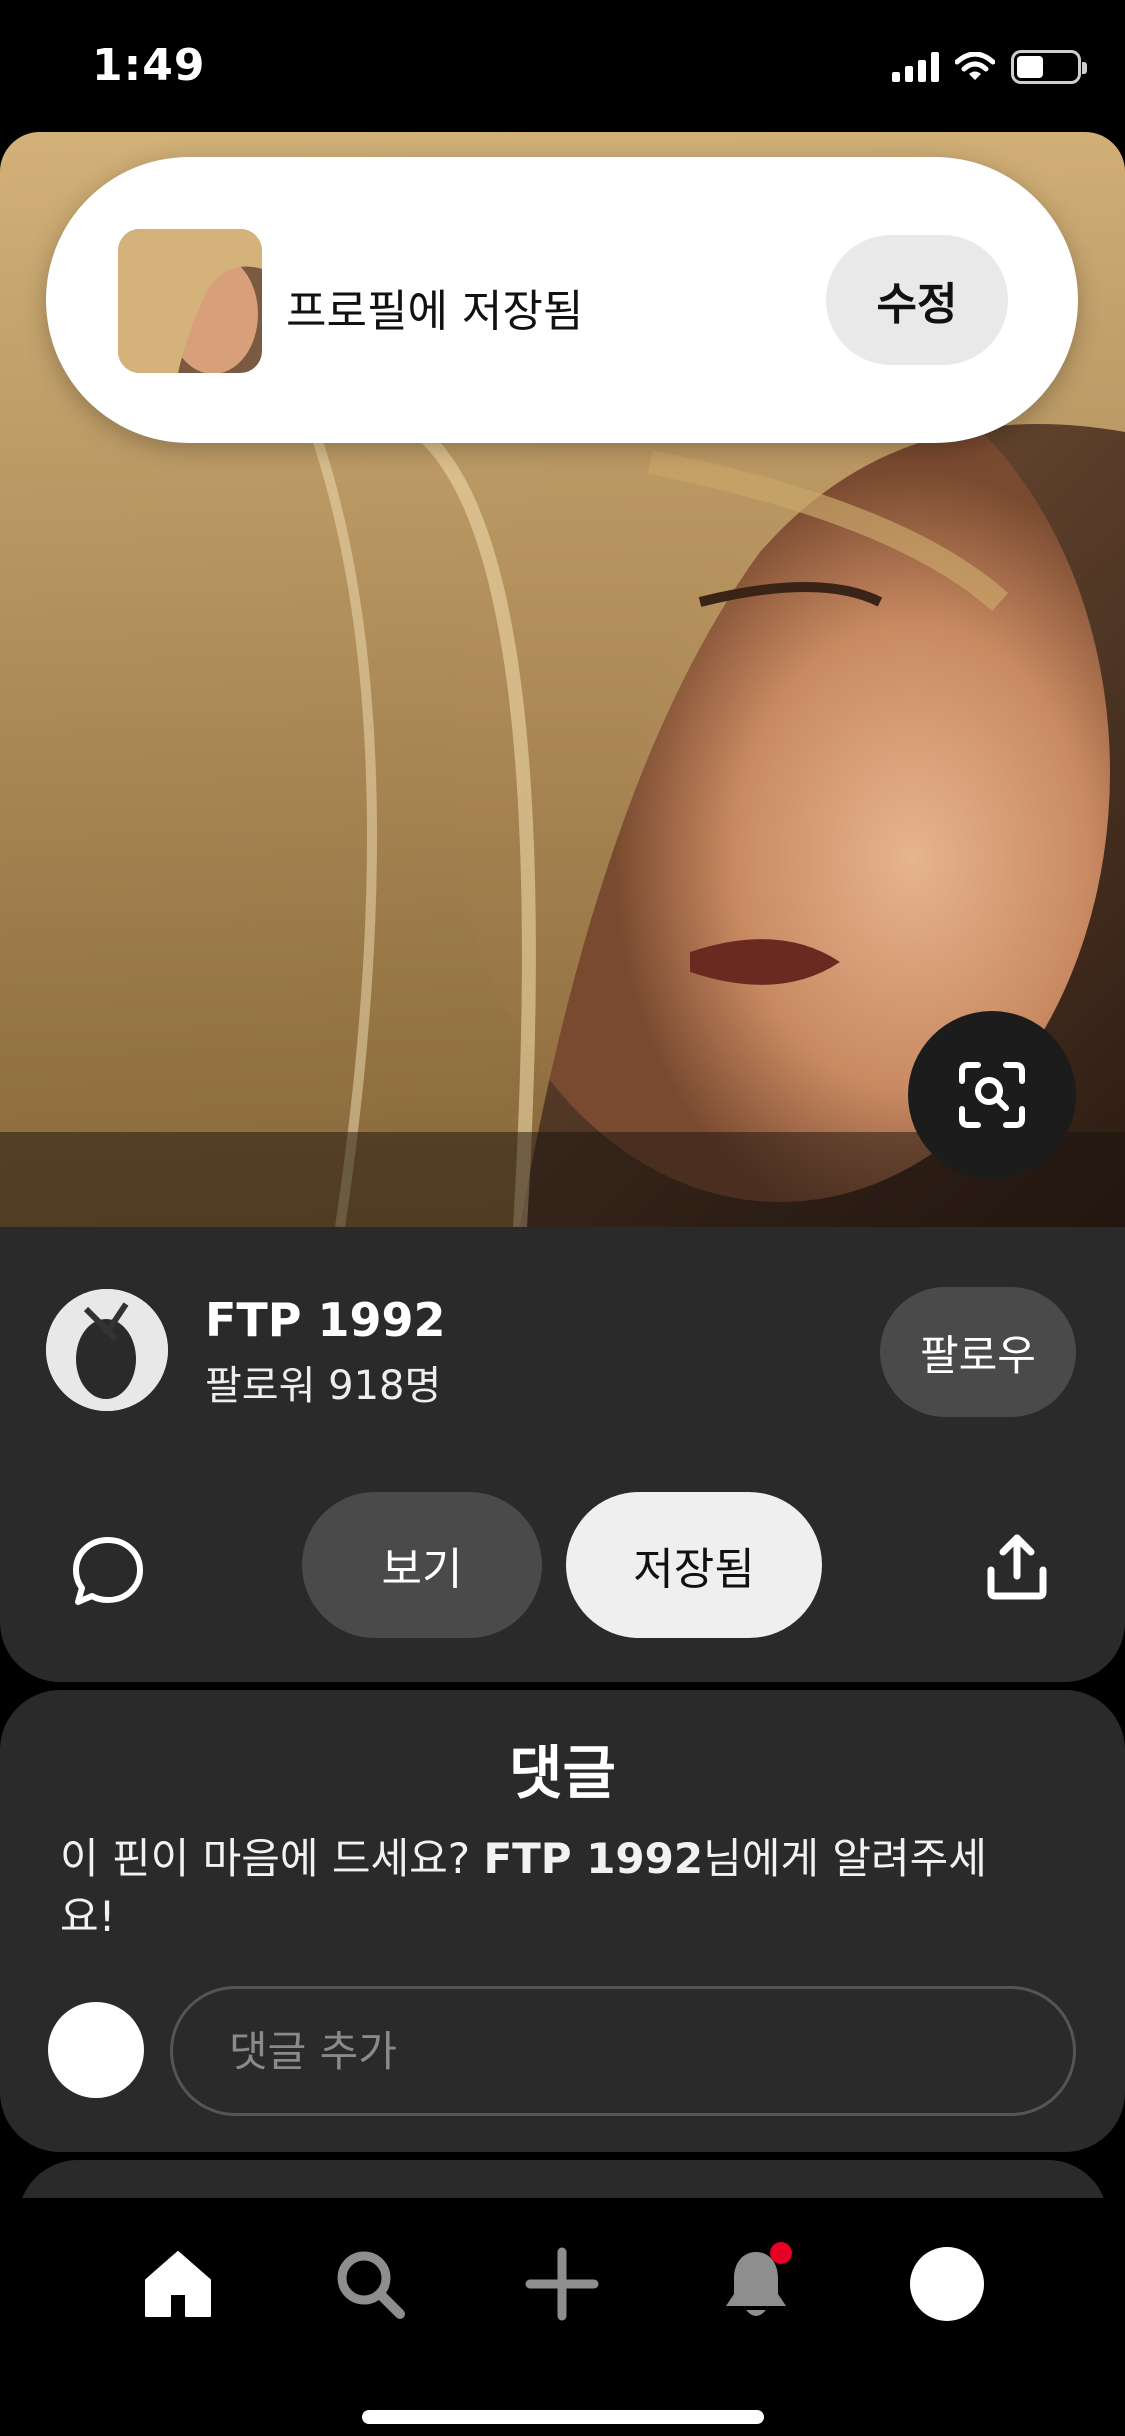 Image resolution: width=1125 pixels, height=2436 pixels. Describe the element at coordinates (756, 2284) in the screenshot. I see `nav-notifications` at that location.